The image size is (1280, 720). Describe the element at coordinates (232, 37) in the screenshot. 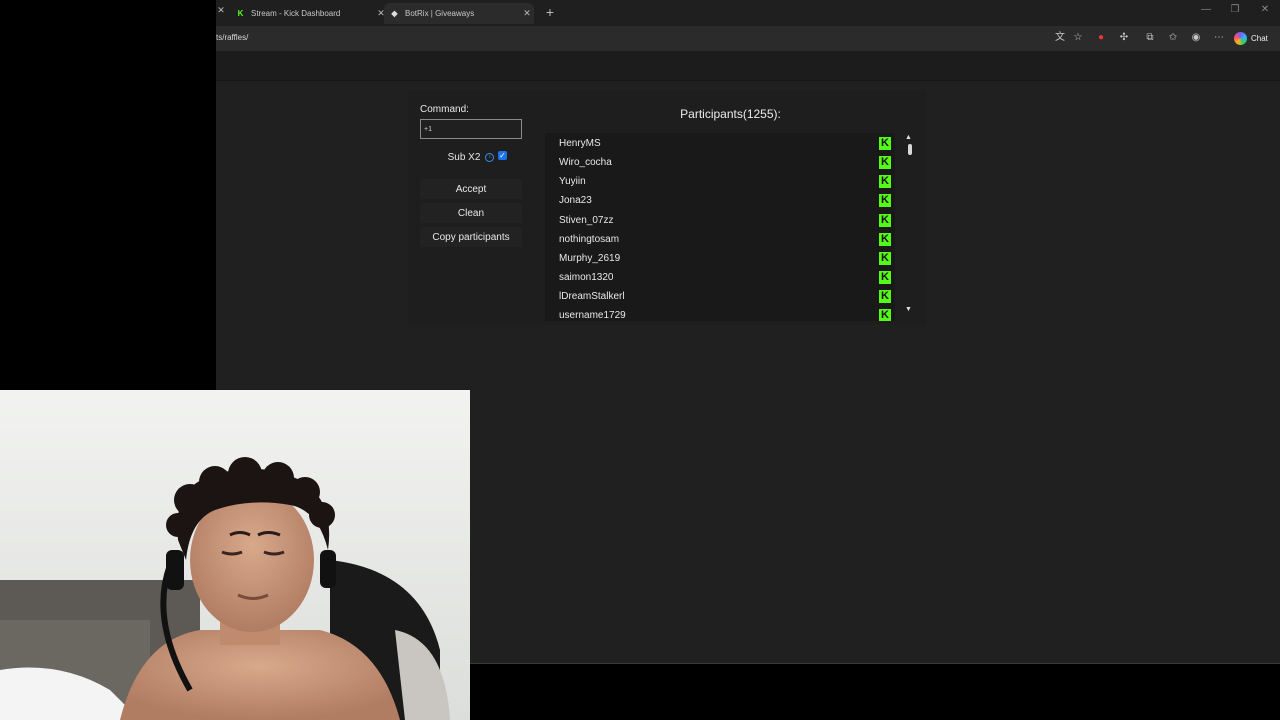

I see `url-text: ts/raffles/` at that location.